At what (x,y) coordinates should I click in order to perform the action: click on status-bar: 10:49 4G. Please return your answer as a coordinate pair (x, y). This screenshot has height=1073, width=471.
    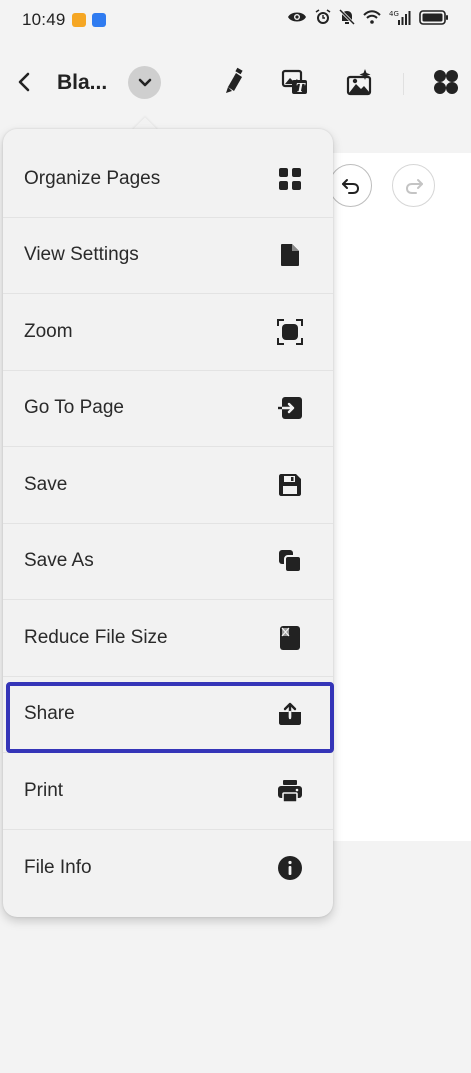
    Looking at the image, I should click on (235, 20).